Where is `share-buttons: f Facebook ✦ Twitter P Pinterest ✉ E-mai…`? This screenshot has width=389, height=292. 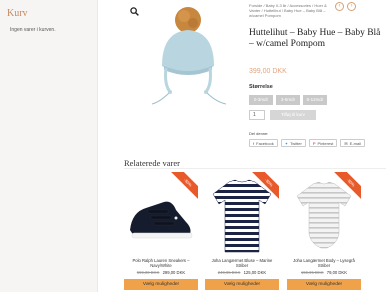
share-buttons: f Facebook ✦ Twitter P Pinterest ✉ E-mai… is located at coordinates (307, 143).